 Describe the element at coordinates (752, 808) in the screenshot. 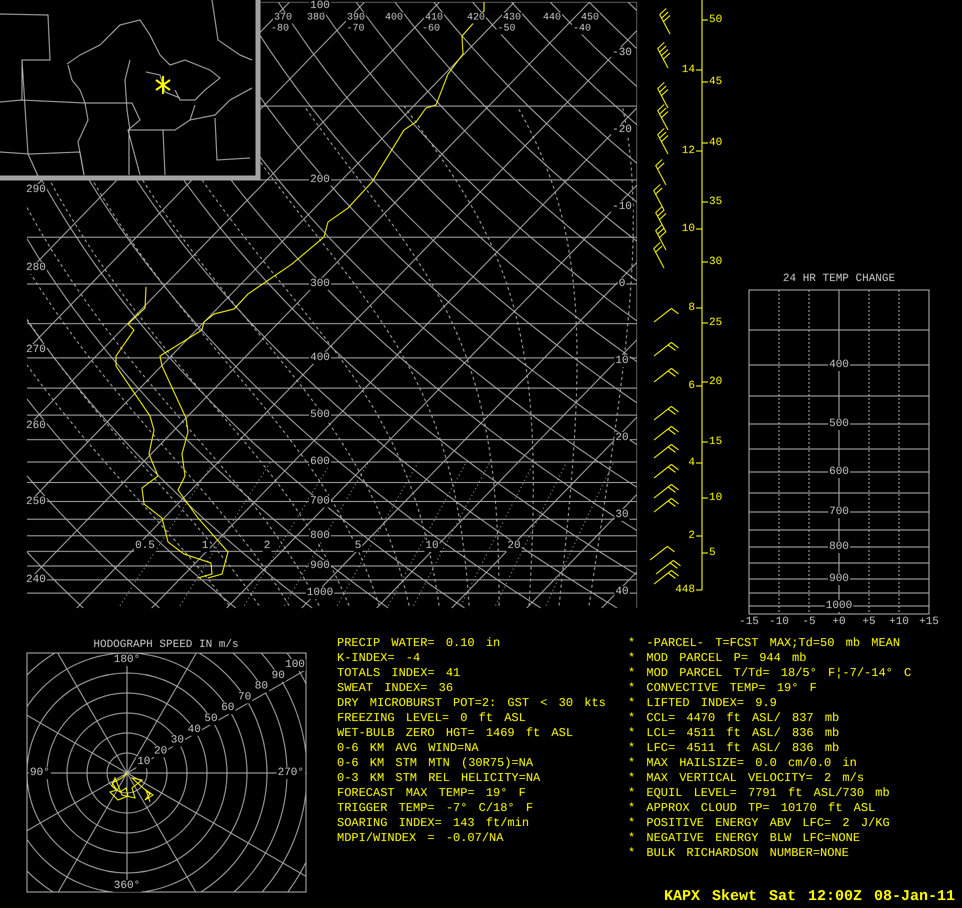

I see `stat-line: * APPROX CLOUD TP= 10170 ft ASL` at that location.